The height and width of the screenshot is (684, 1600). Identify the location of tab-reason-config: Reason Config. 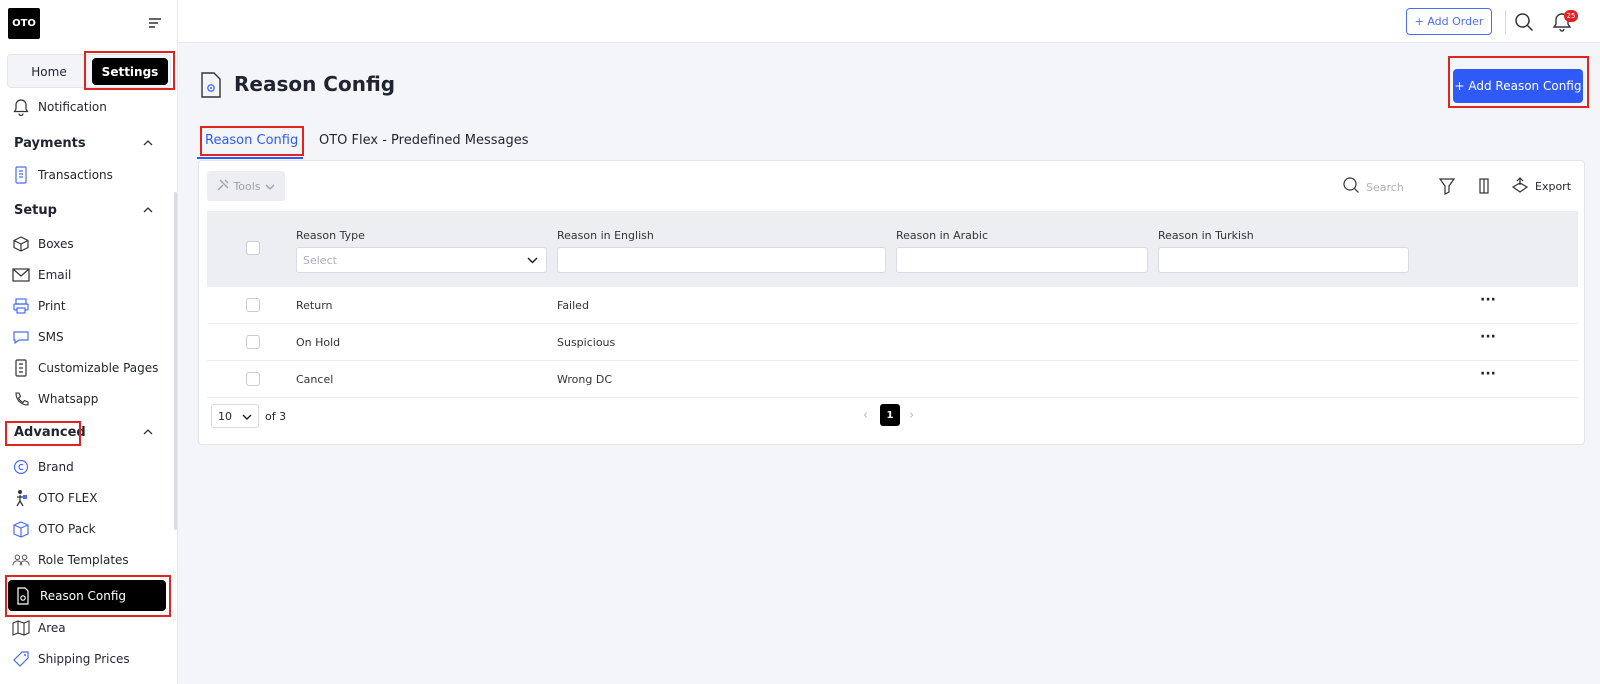
(251, 140).